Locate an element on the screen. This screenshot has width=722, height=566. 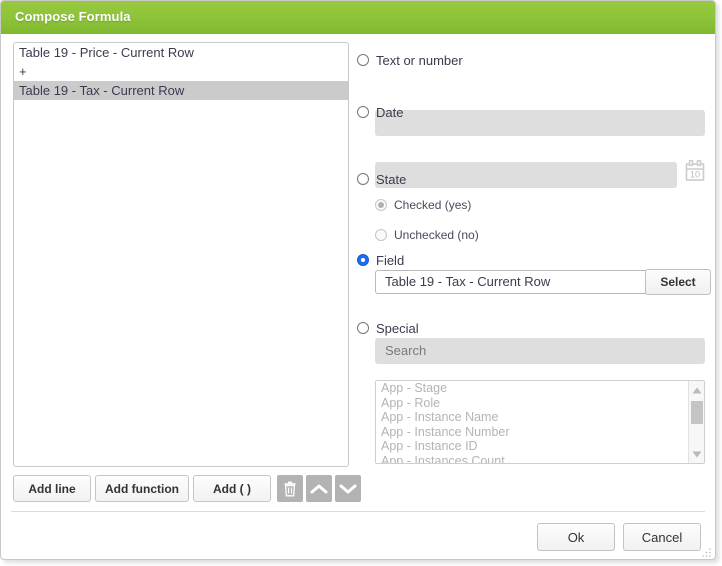
calendar-day-label: 10 is located at coordinates (695, 175).